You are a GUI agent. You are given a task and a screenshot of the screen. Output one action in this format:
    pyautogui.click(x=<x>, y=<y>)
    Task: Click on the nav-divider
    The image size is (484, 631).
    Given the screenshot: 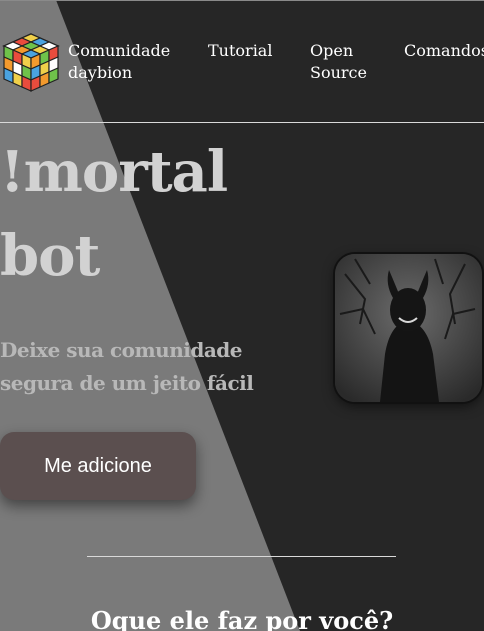 What is the action you would take?
    pyautogui.click(x=242, y=122)
    